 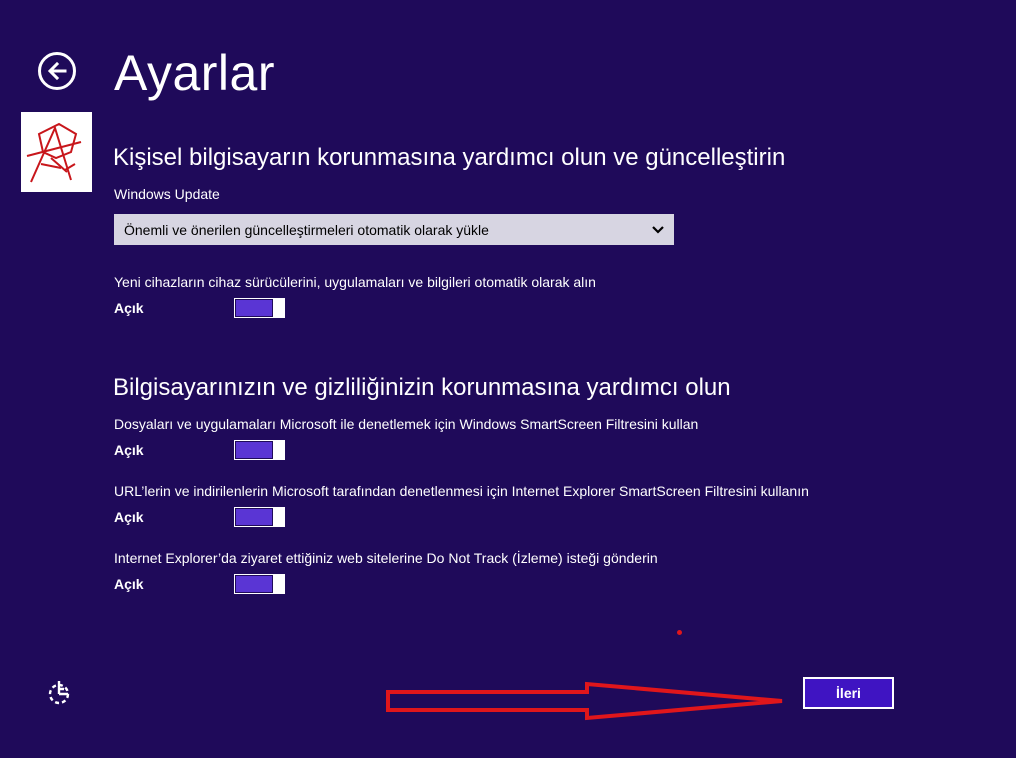 I want to click on ease-of-access-icon, so click(x=59, y=693).